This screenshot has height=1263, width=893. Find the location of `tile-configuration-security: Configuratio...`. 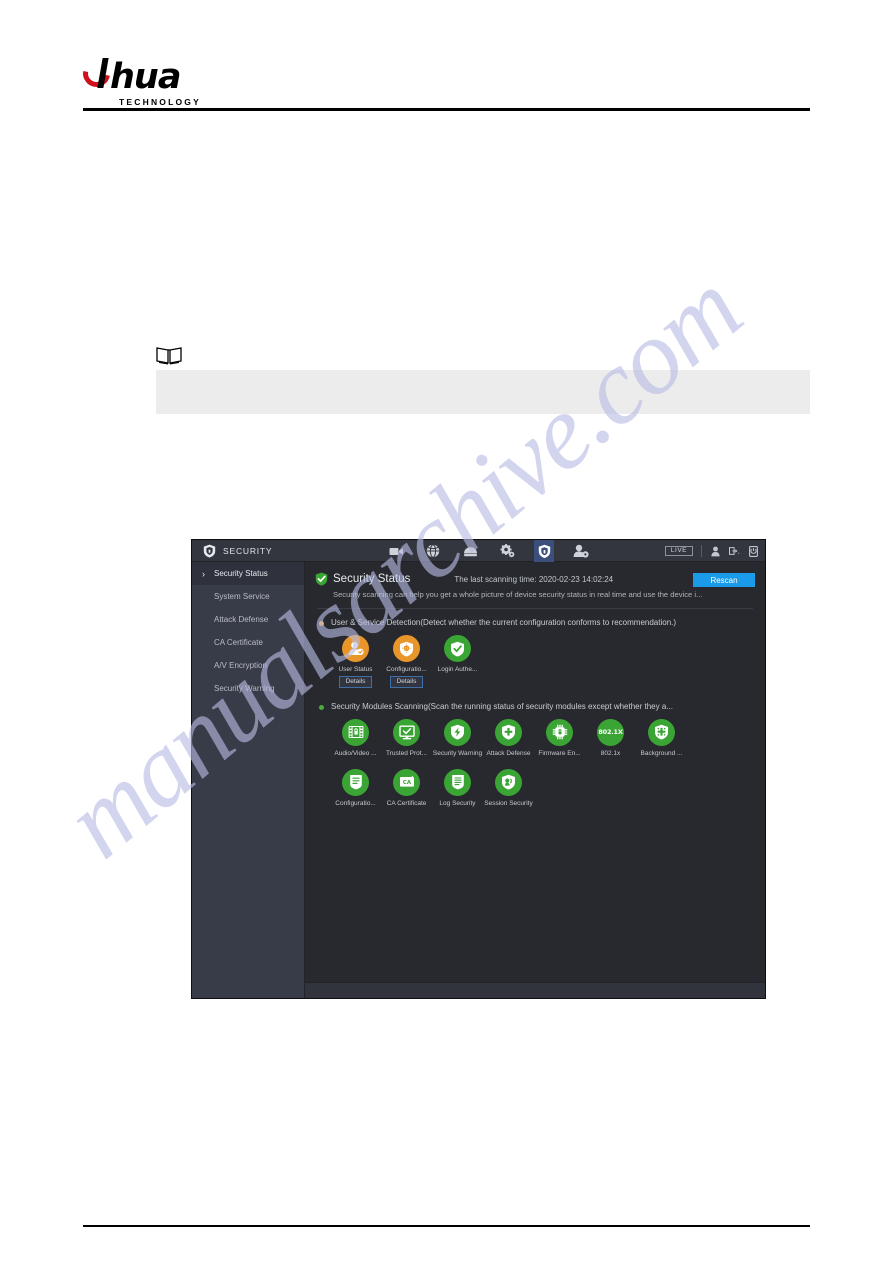

tile-configuration-security: Configuratio... is located at coordinates (355, 787).